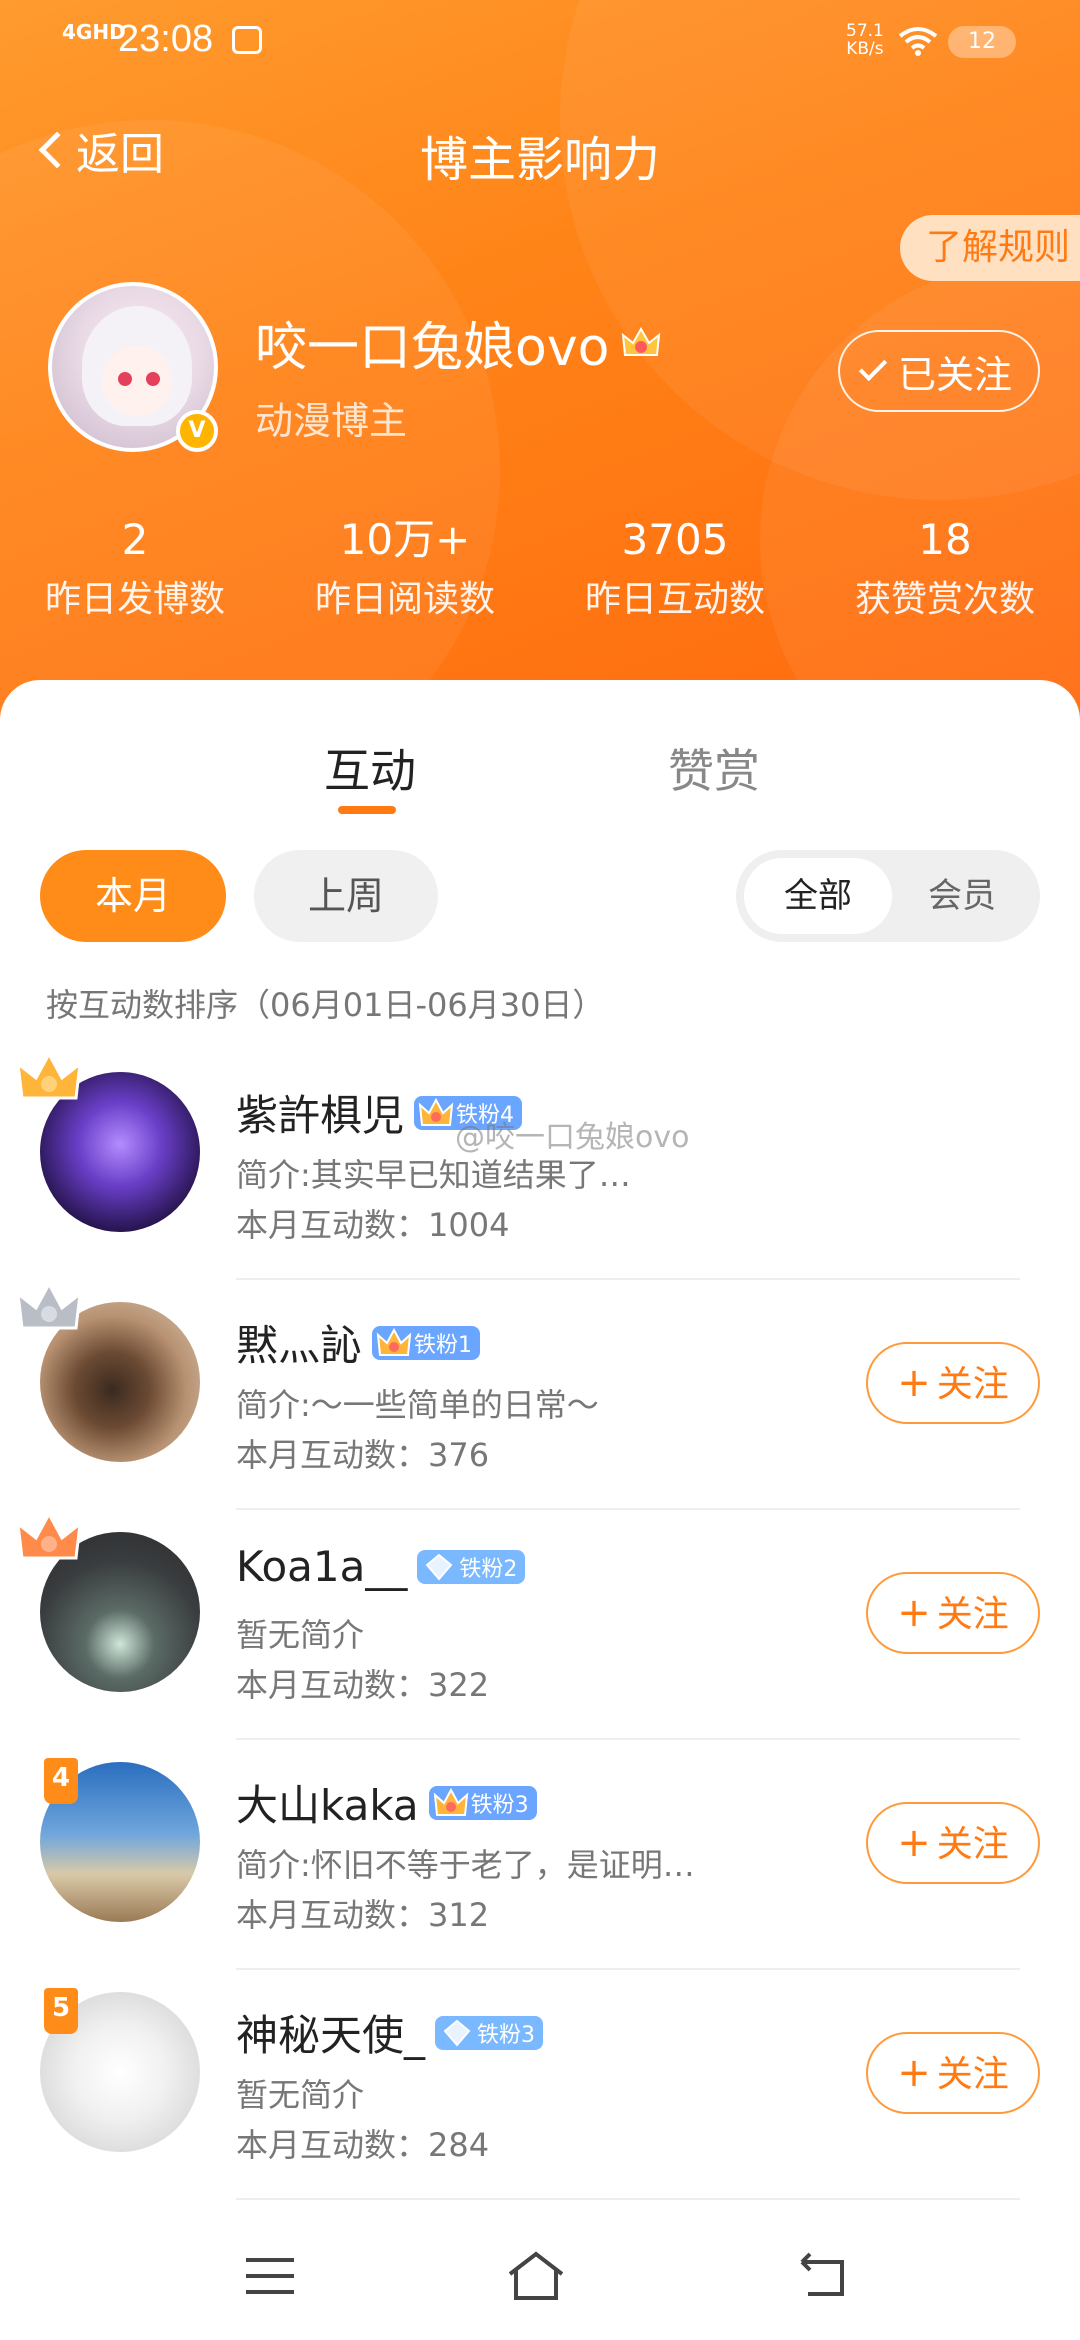 This screenshot has height=2340, width=1080. I want to click on stat-reads: 10万+ 昨日阅读数, so click(404, 567).